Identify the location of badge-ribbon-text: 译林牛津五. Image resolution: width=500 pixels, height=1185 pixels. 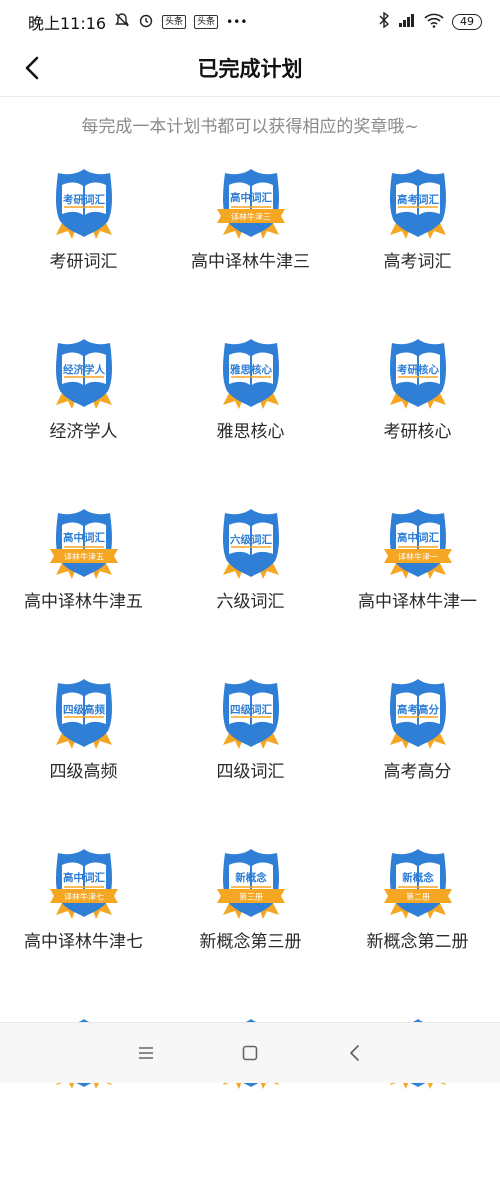
(84, 557).